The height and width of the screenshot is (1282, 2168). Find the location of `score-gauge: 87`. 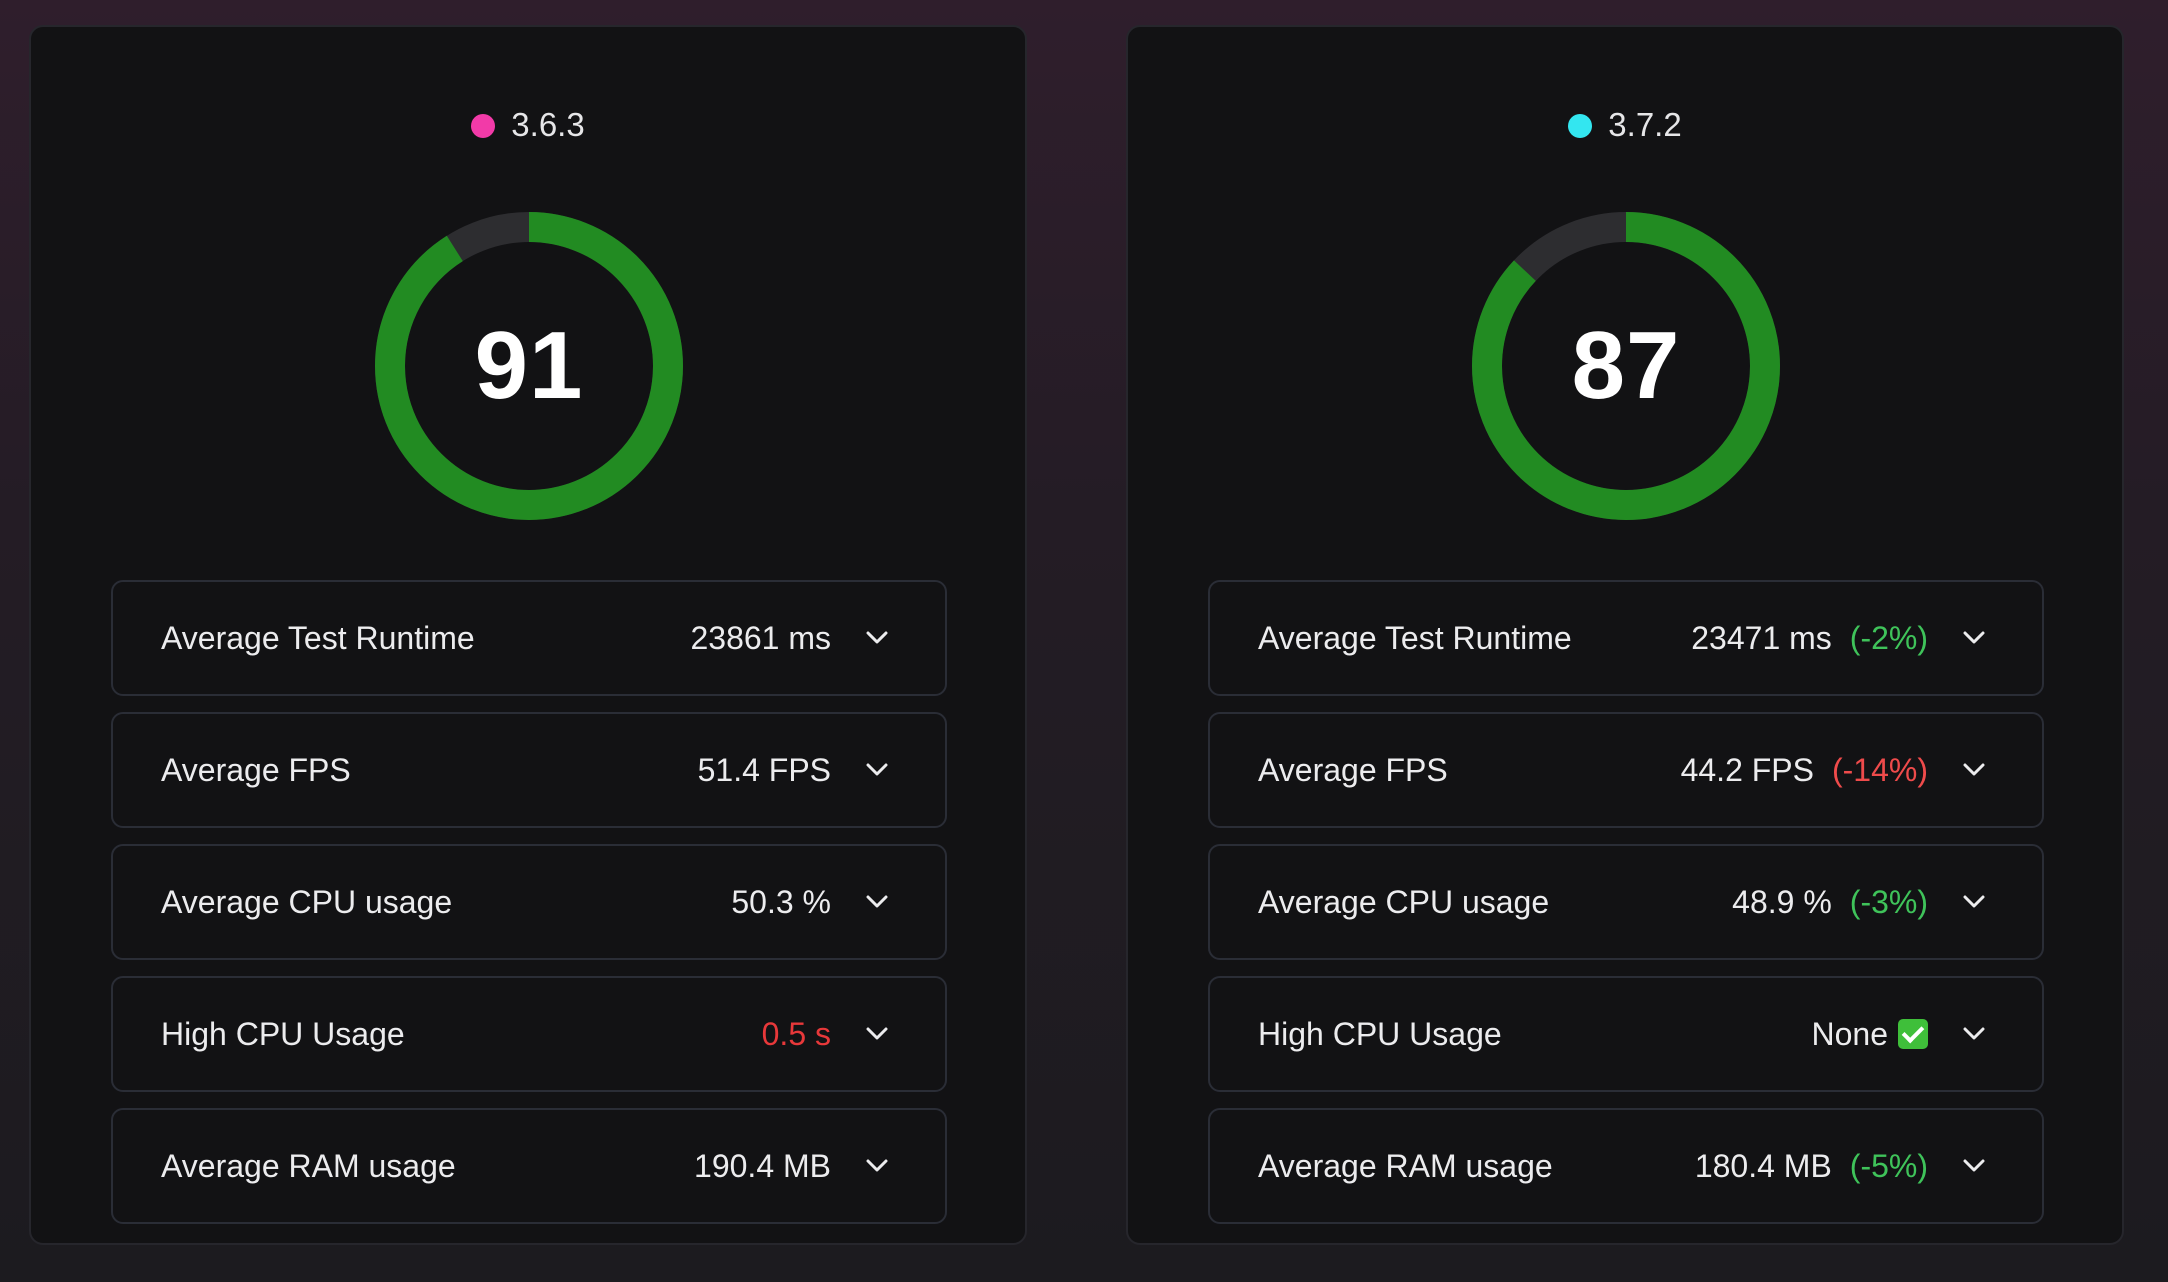

score-gauge: 87 is located at coordinates (1626, 366).